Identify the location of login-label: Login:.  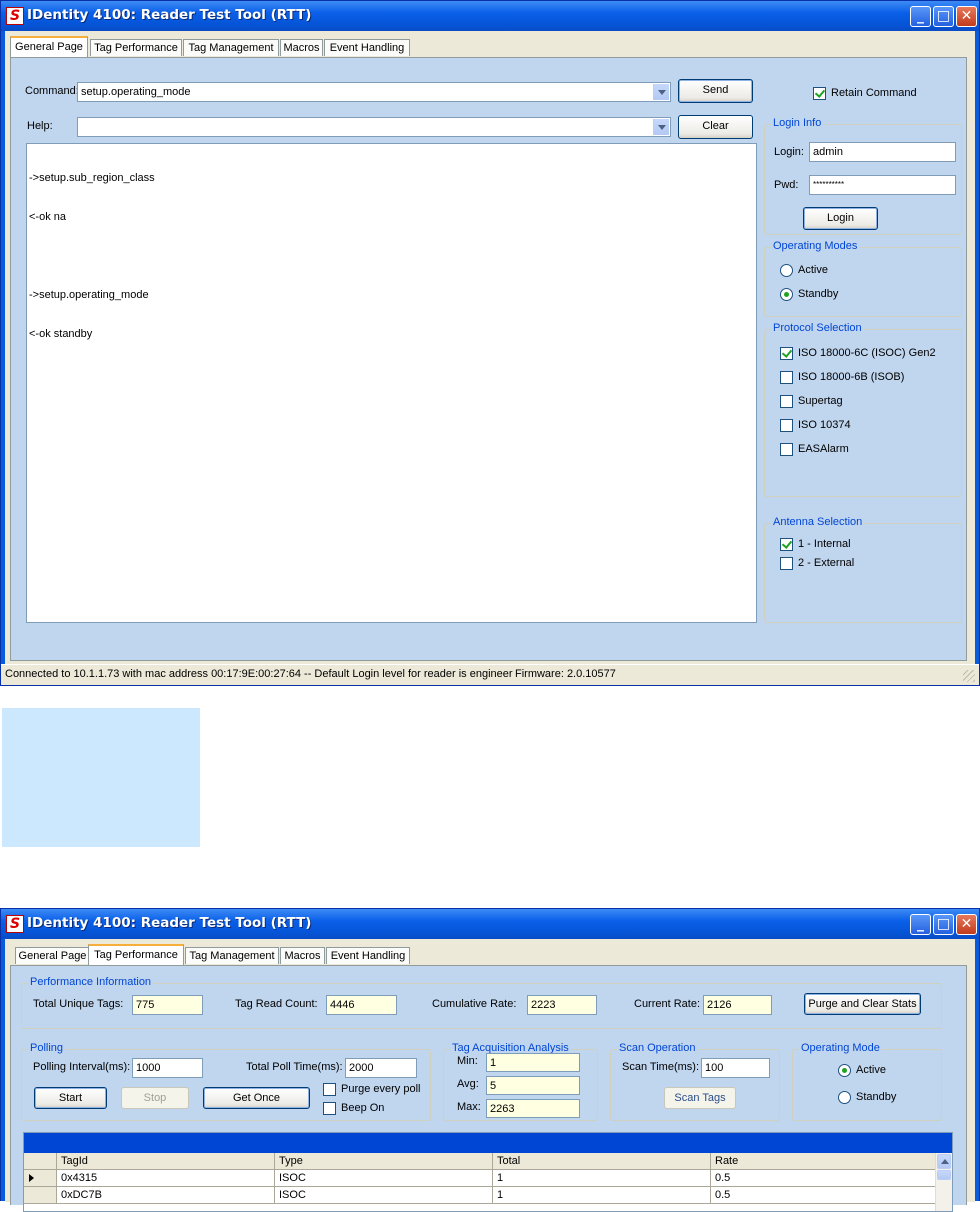
(789, 152).